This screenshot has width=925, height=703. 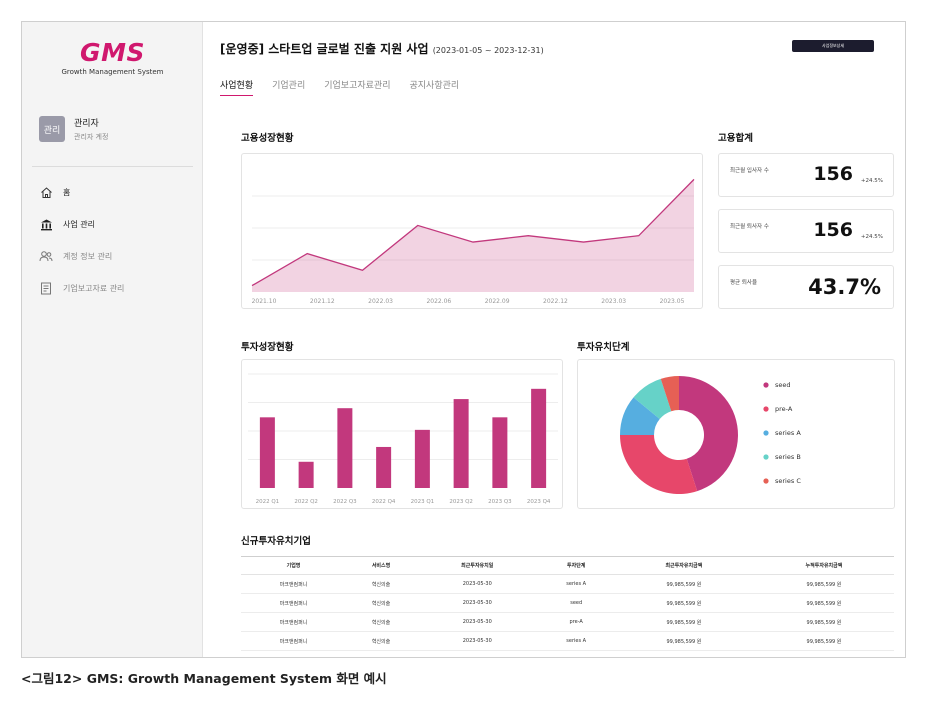 What do you see at coordinates (488, 50) in the screenshot?
I see `business-period: (2023-01-05 ~ 2023-12-31)` at bounding box center [488, 50].